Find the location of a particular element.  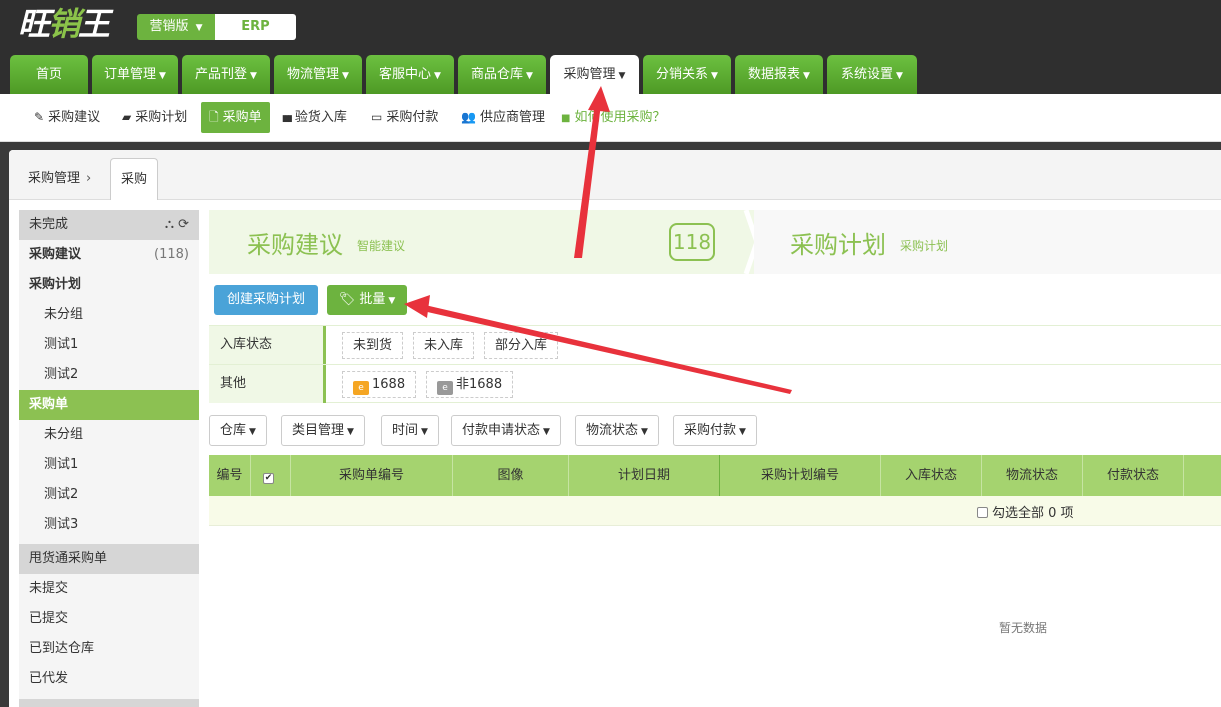

nav-tab-label: 系统设置 is located at coordinates (867, 74).